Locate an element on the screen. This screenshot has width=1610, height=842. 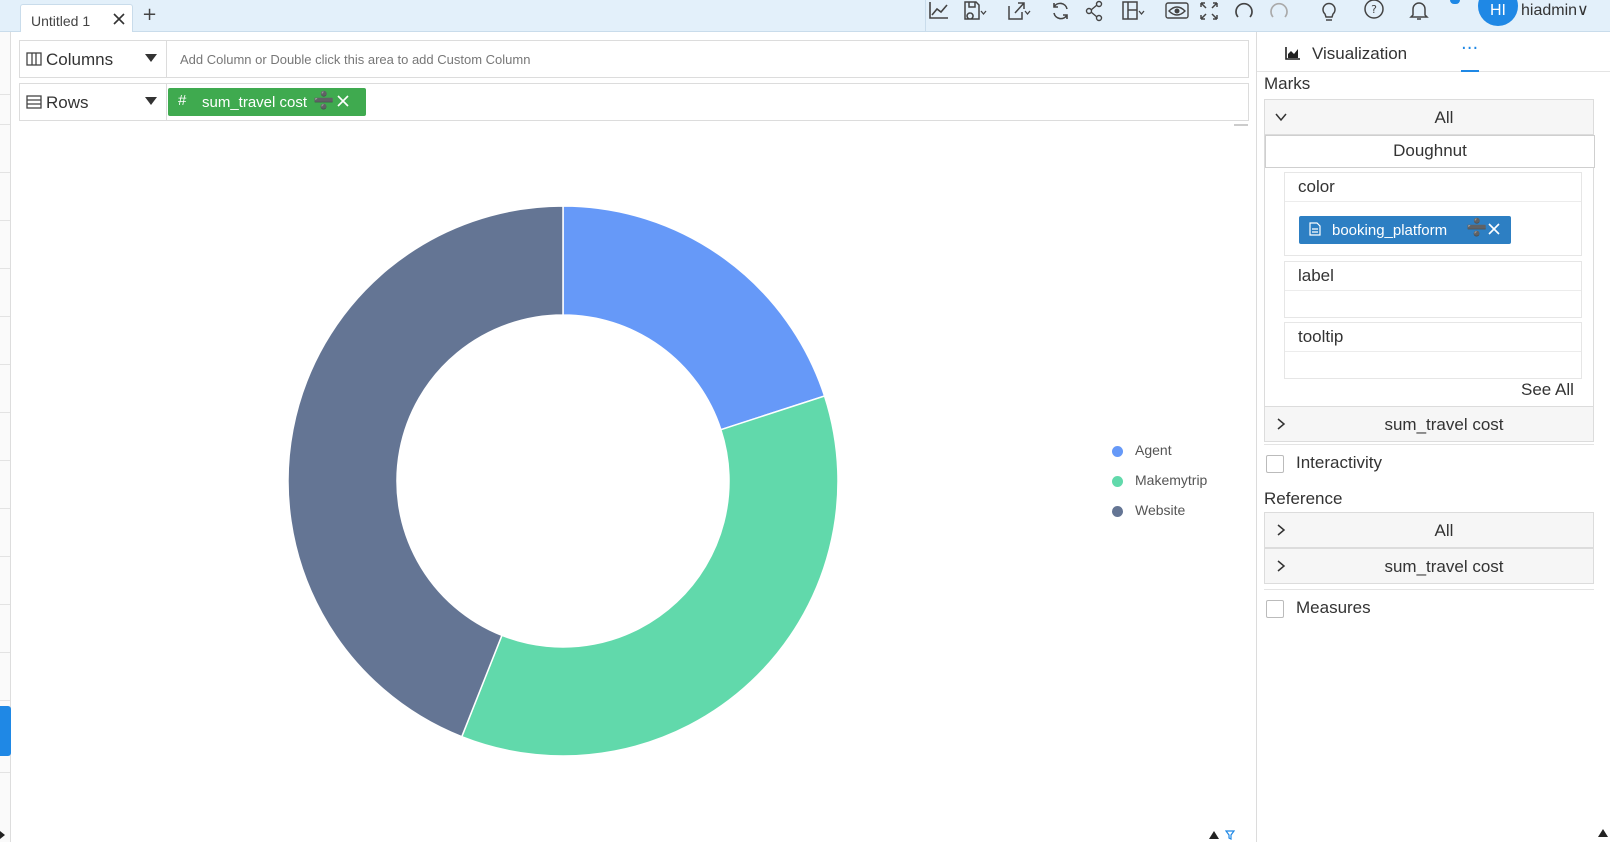
reference-all-row: All is located at coordinates (1429, 530).